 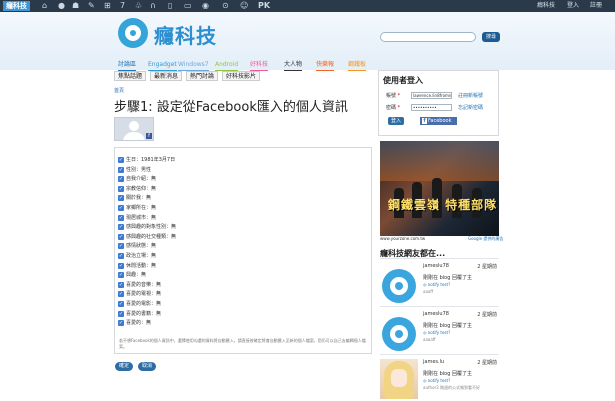 I want to click on confirm-button: 確定, so click(x=124, y=366).